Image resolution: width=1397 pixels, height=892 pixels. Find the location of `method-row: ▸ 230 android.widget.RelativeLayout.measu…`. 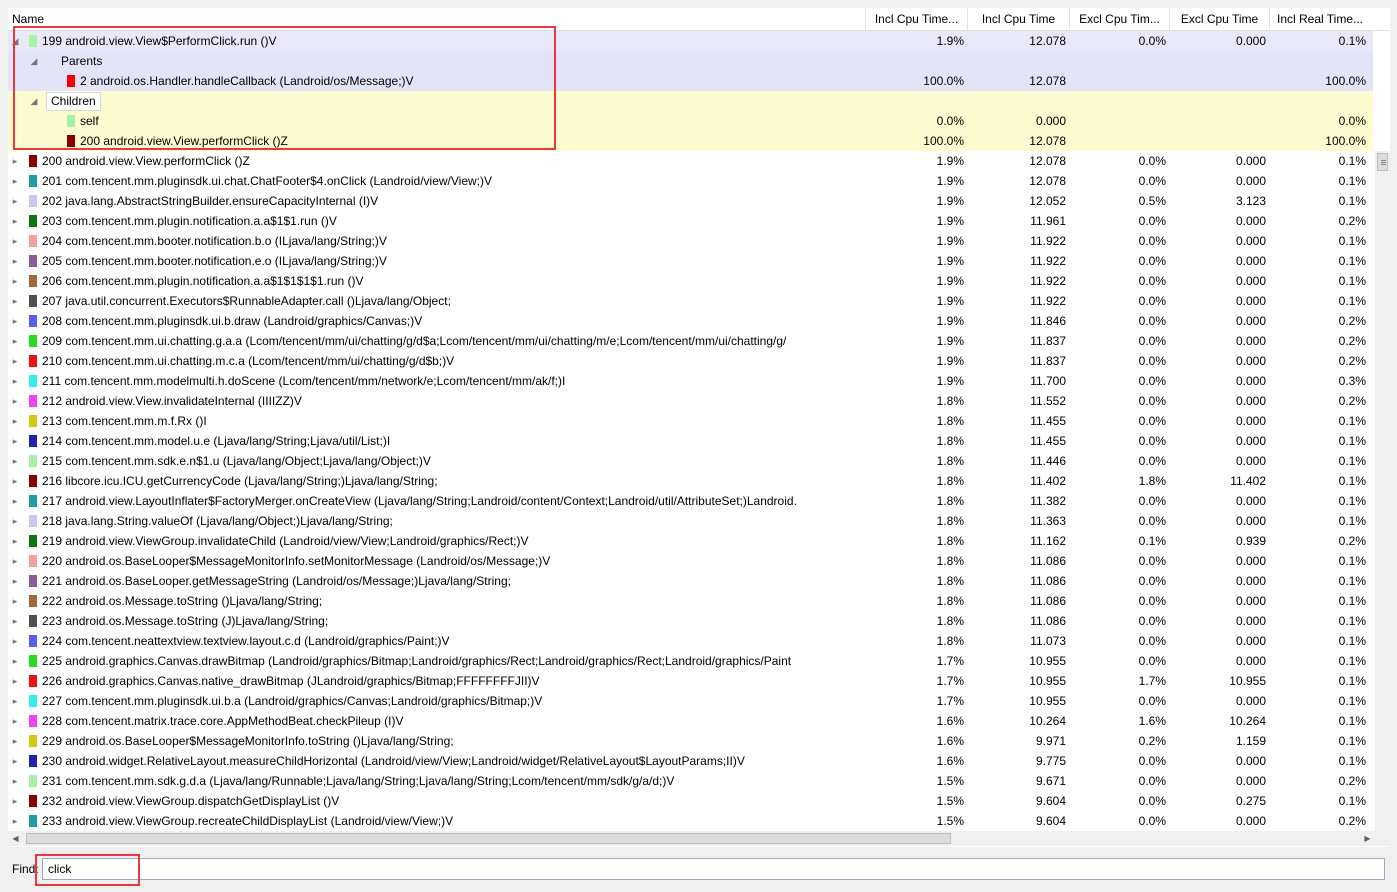

method-row: ▸ 230 android.widget.RelativeLayout.measu… is located at coordinates (690, 761).